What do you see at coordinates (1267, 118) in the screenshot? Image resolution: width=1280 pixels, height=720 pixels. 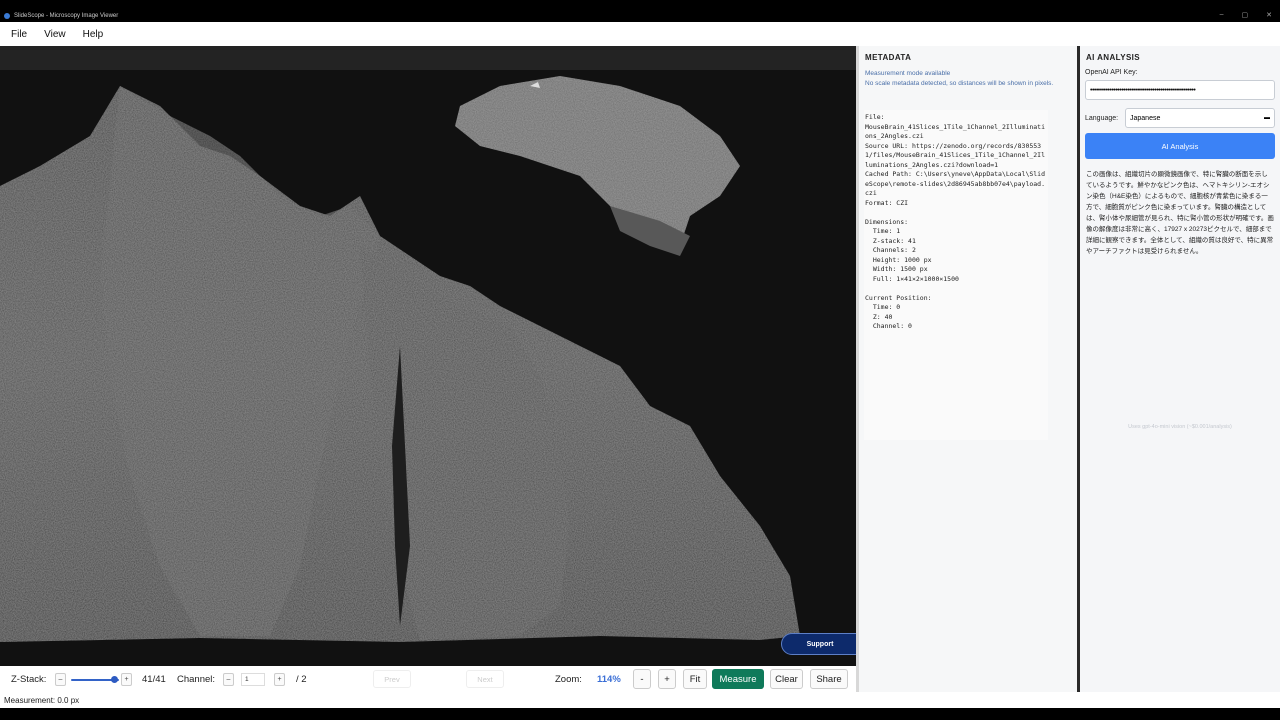 I see `dropdown-icon: ▬` at bounding box center [1267, 118].